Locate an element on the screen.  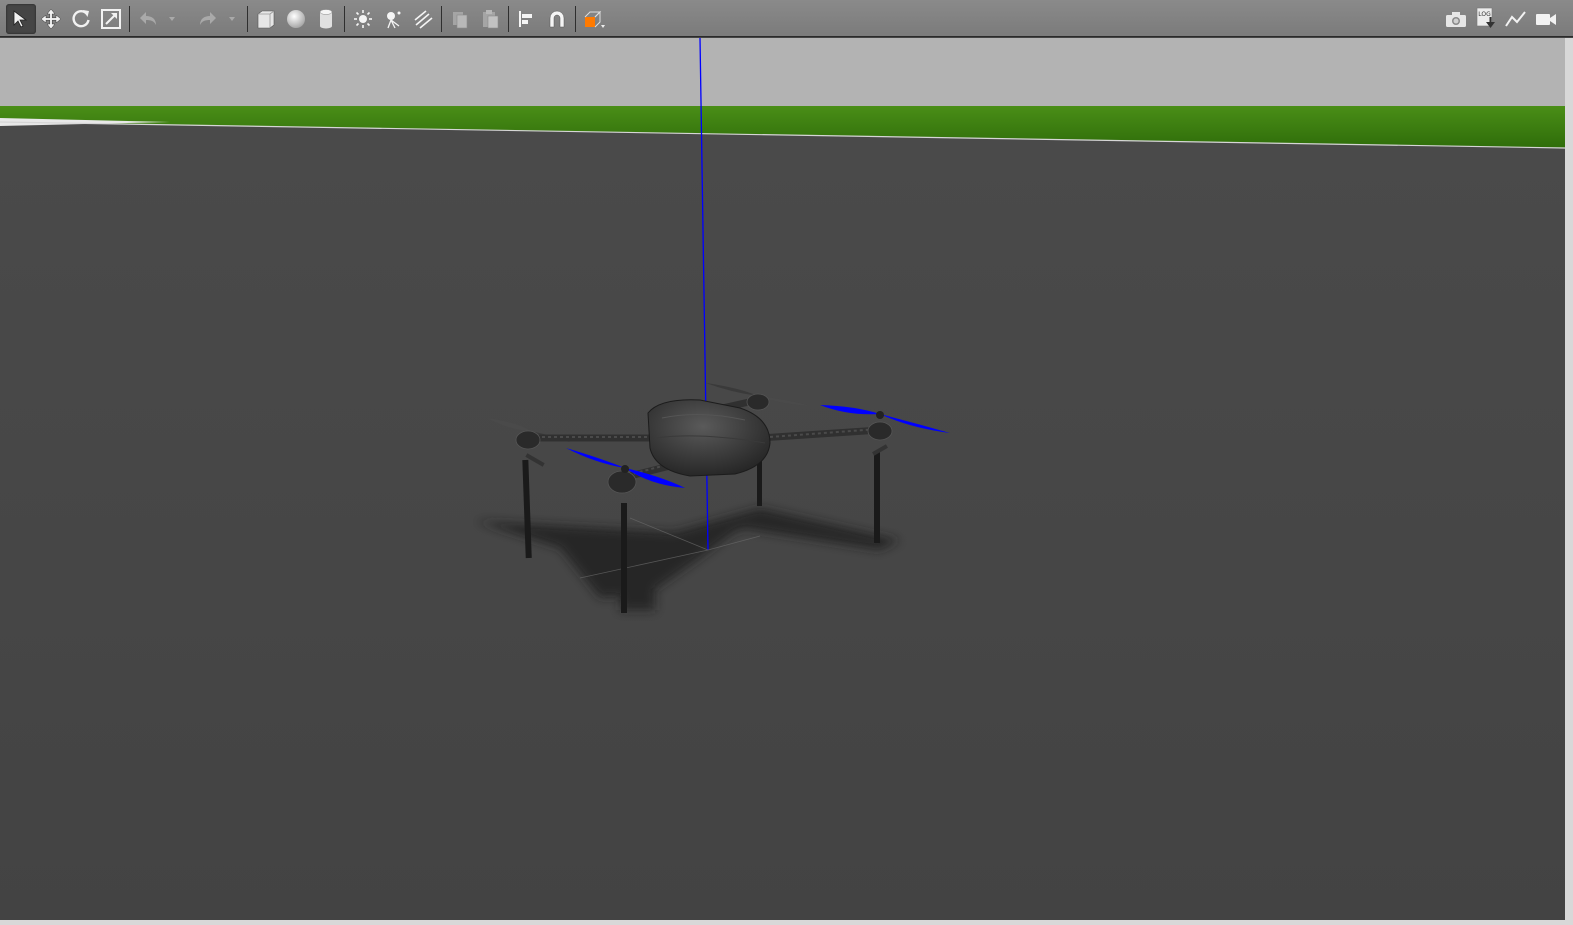
translate-mode-button is located at coordinates (51, 19).